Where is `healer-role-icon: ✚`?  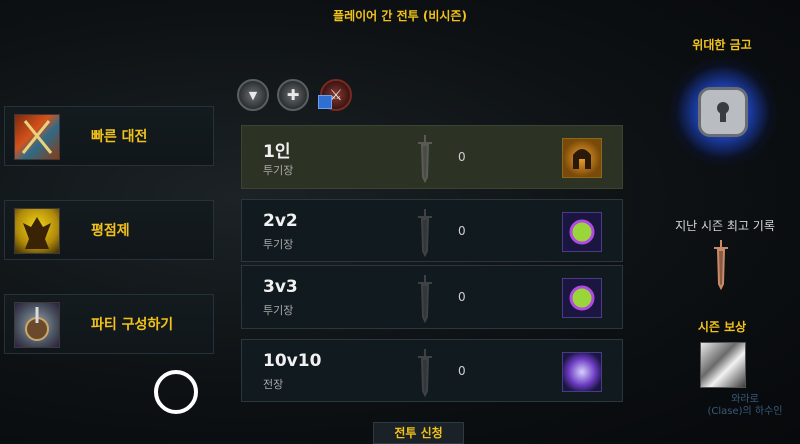 healer-role-icon: ✚ is located at coordinates (293, 95).